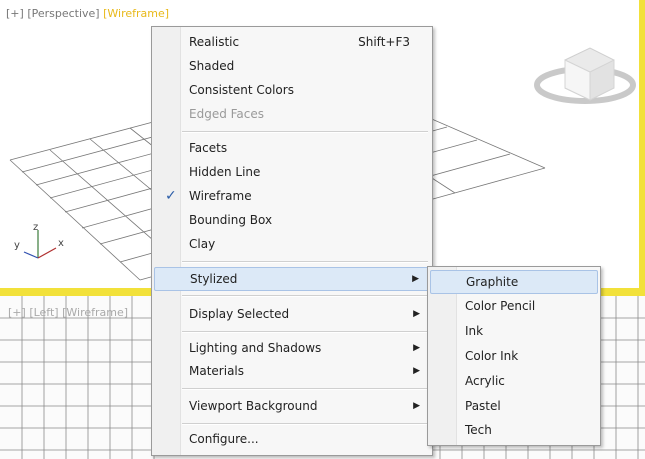 The width and height of the screenshot is (645, 459). Describe the element at coordinates (63, 13) in the screenshot. I see `viewport-view-label: [Perspective]` at that location.